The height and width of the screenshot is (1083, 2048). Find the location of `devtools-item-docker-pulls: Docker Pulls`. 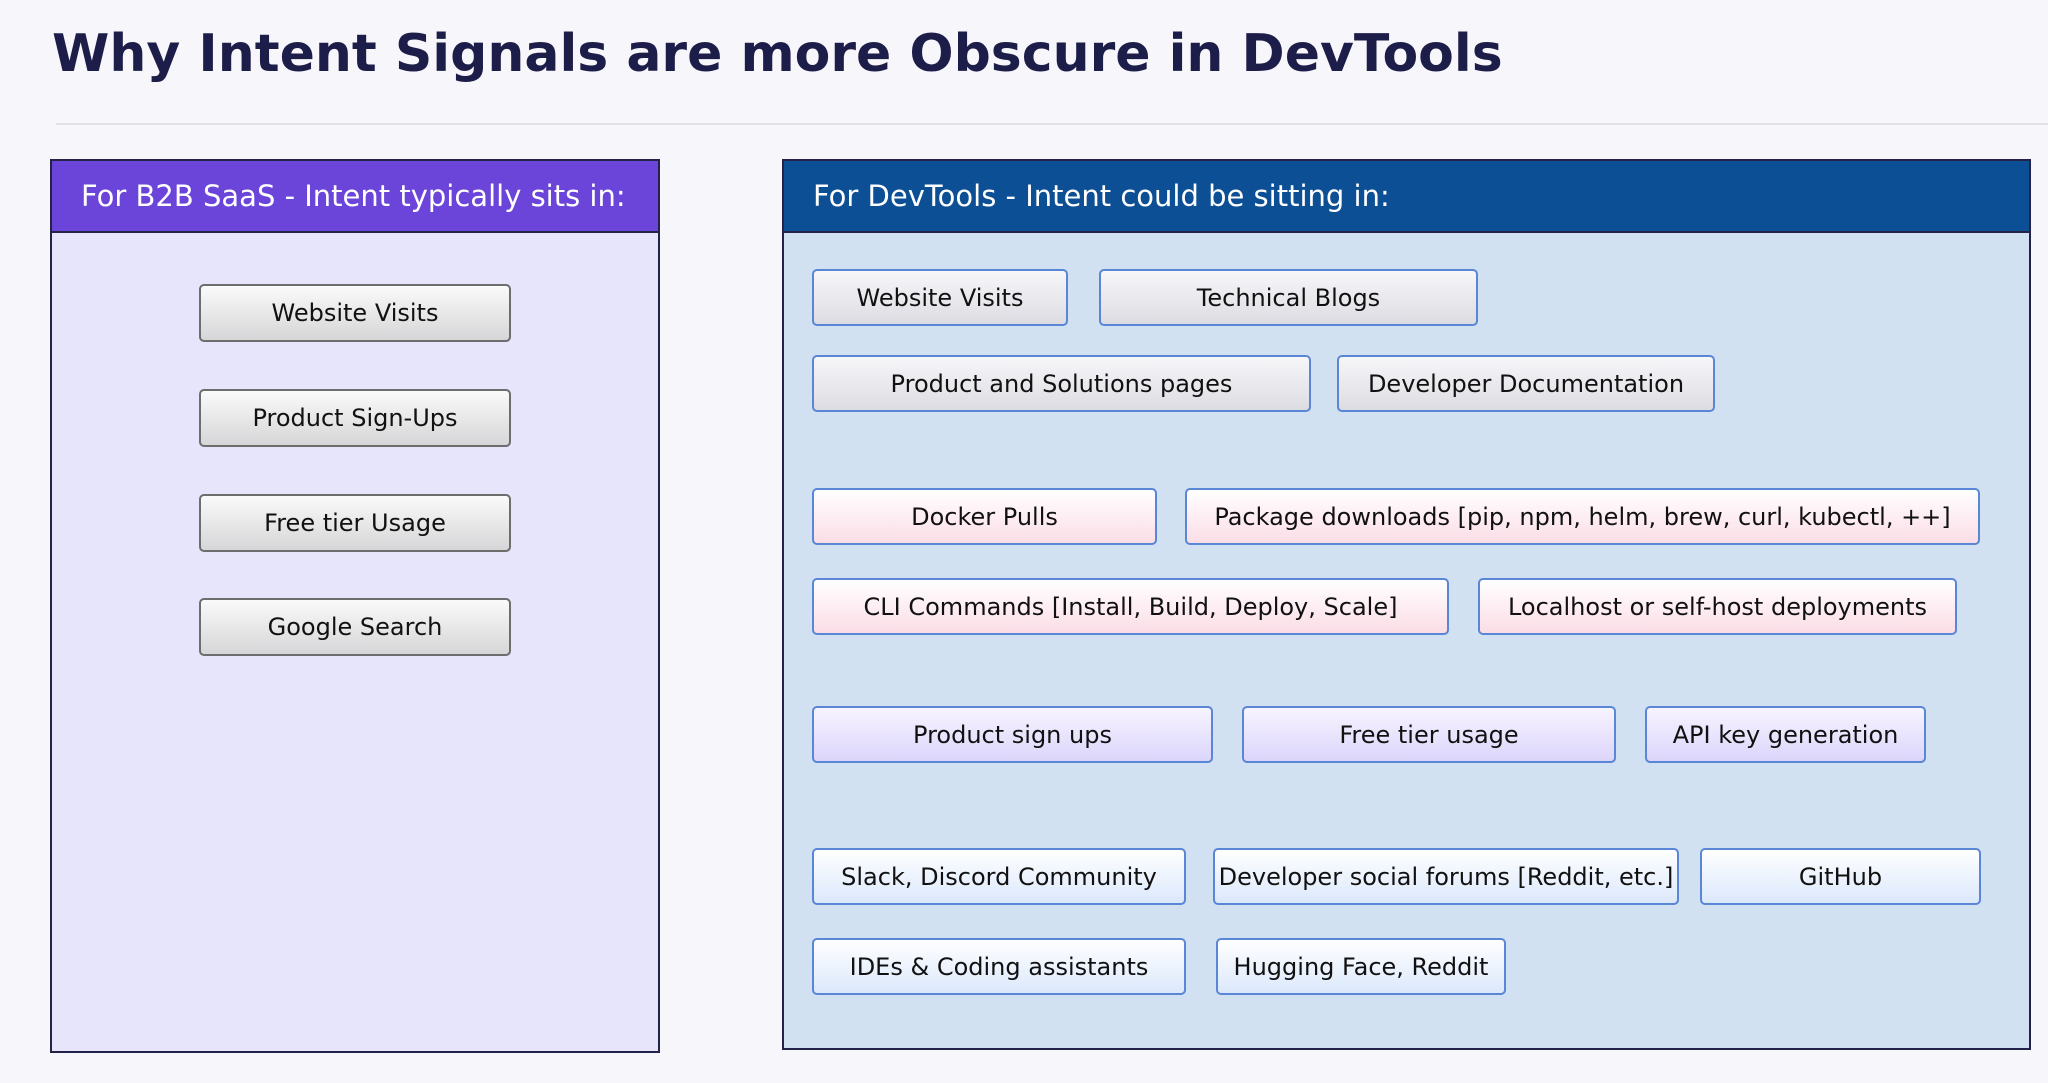

devtools-item-docker-pulls: Docker Pulls is located at coordinates (984, 516).